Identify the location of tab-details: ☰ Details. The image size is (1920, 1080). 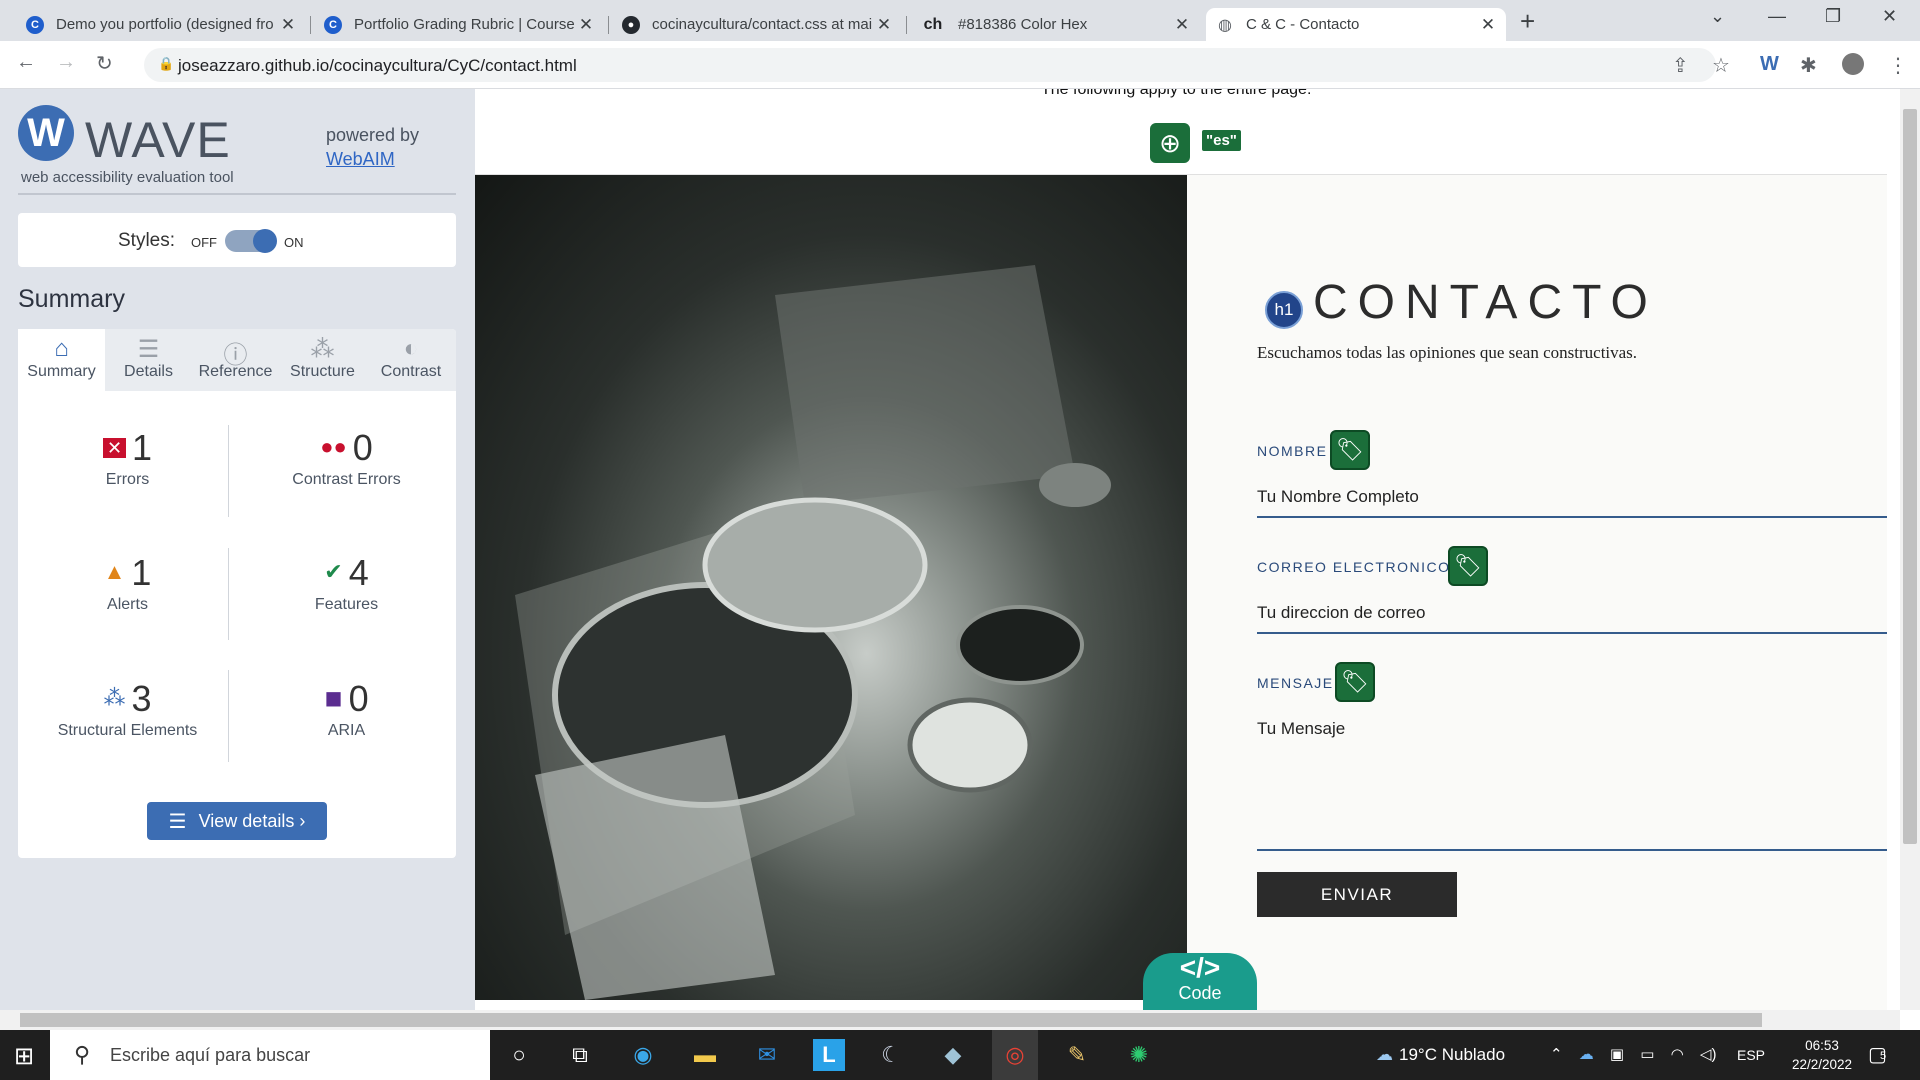
(148, 360).